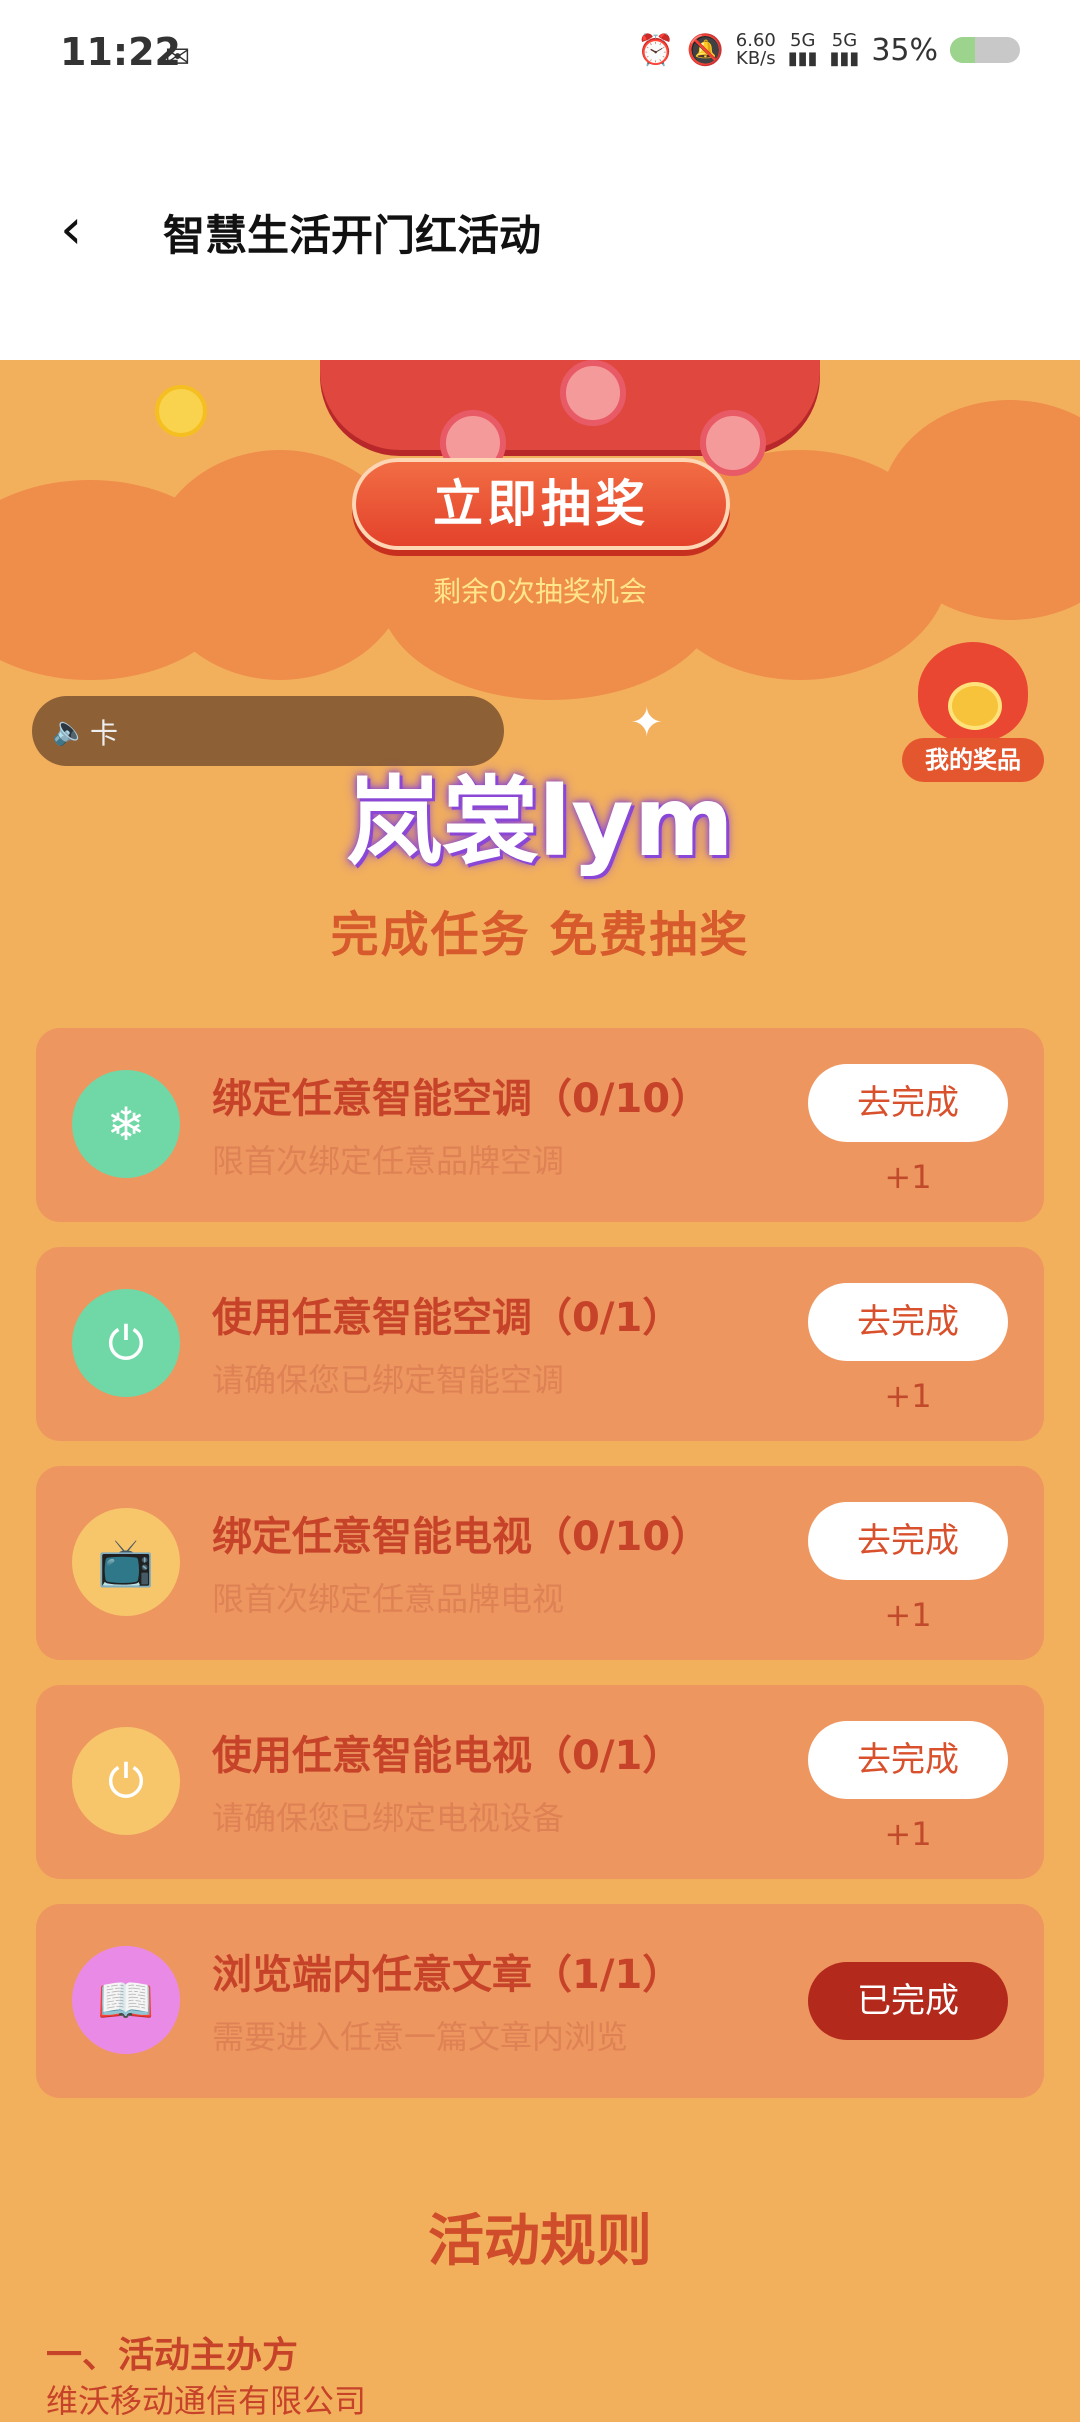  Describe the element at coordinates (461, 1099) in the screenshot. I see `task-title: 绑定任意智能空调（0/10）` at that location.